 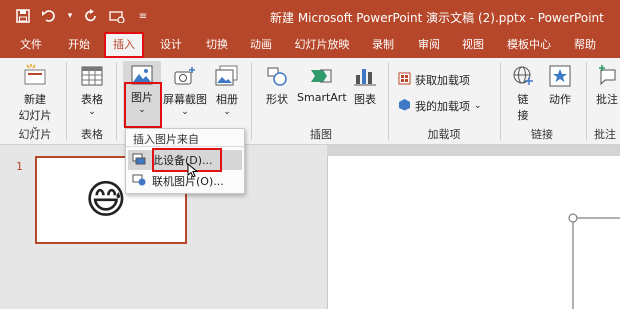 I want to click on tab-slideshow: 幻灯片放映, so click(x=322, y=45).